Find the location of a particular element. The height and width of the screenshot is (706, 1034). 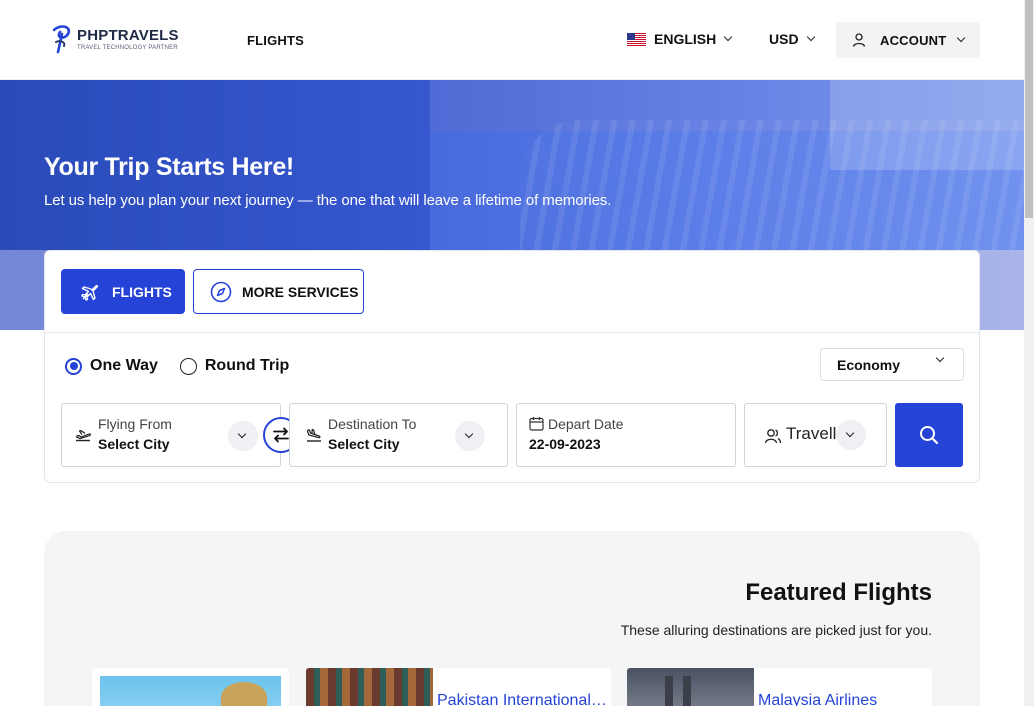

page-scrollbar is located at coordinates (1029, 353).